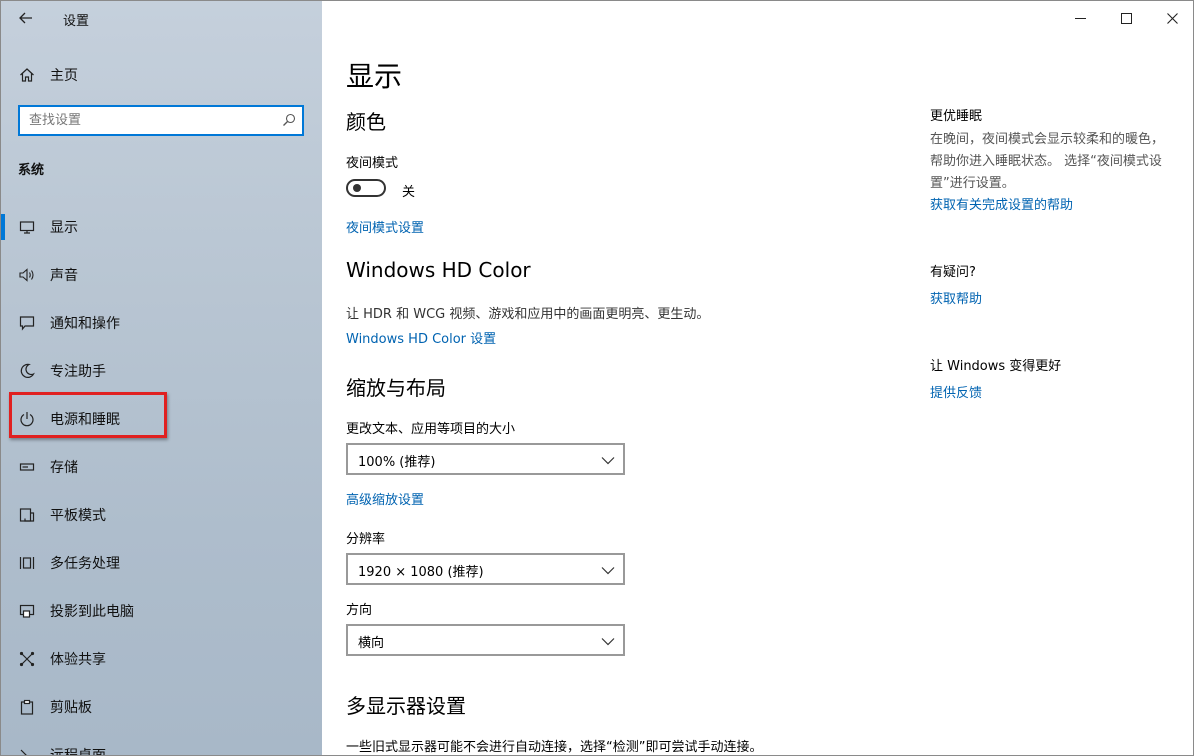 This screenshot has height=756, width=1194. What do you see at coordinates (956, 391) in the screenshot?
I see `give-feedback-link: 提供反馈` at bounding box center [956, 391].